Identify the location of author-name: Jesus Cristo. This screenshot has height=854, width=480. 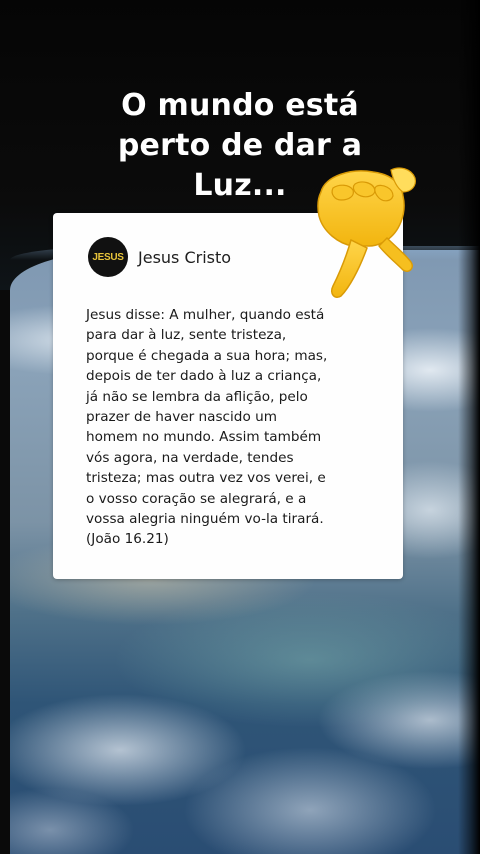
(184, 257).